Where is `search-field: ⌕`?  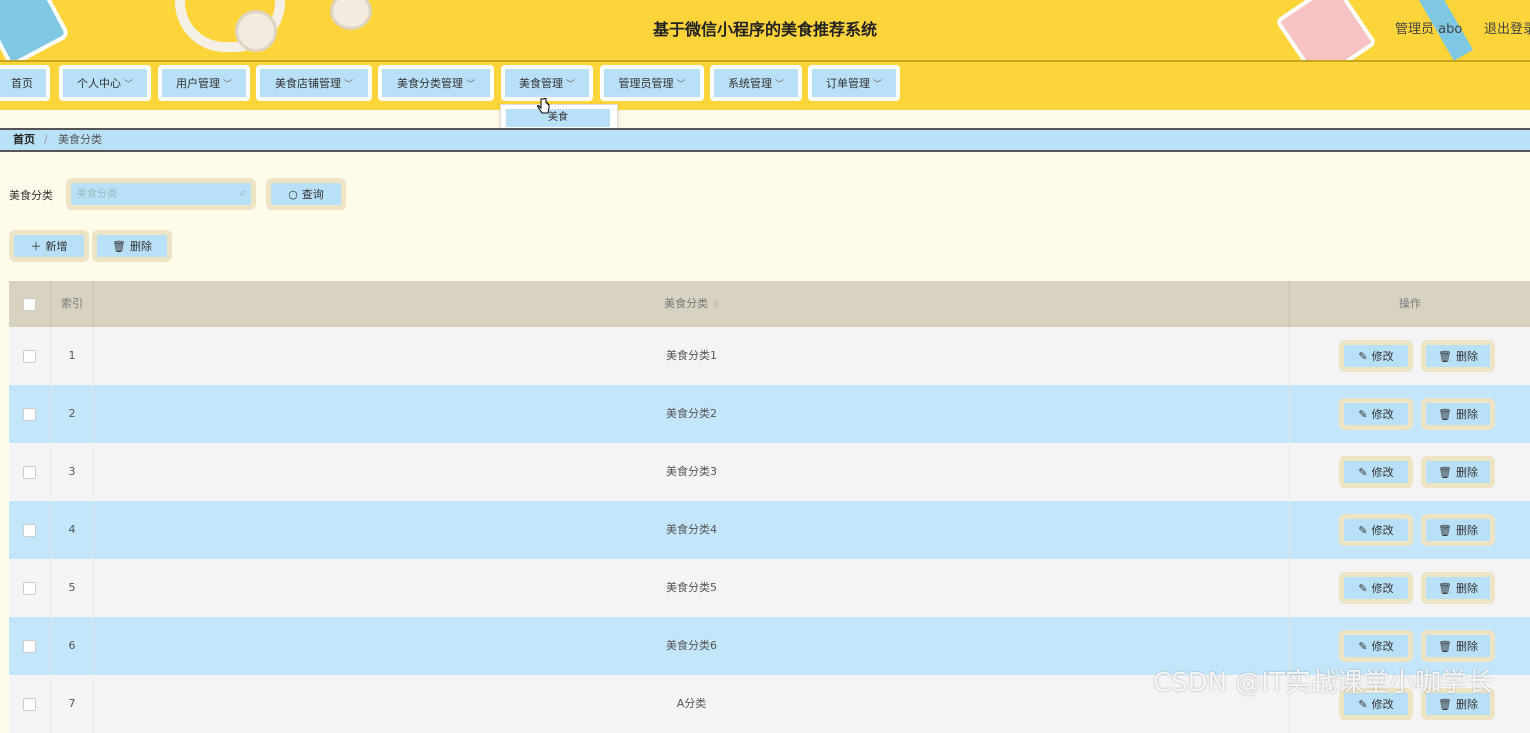 search-field: ⌕ is located at coordinates (161, 194).